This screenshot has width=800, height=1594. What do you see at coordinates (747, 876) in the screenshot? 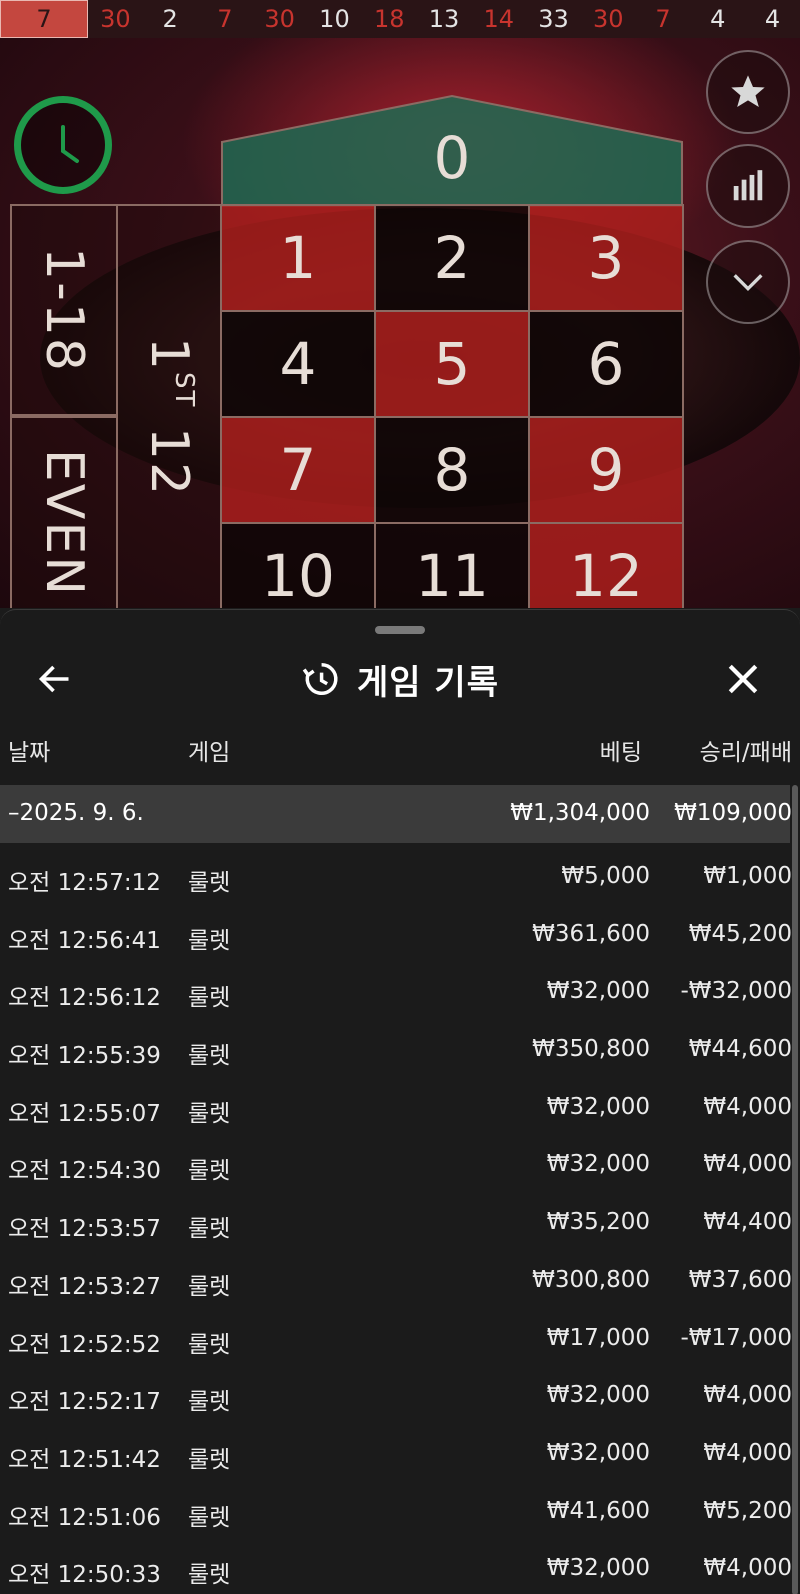
I see `row-result: ₩1,000` at bounding box center [747, 876].